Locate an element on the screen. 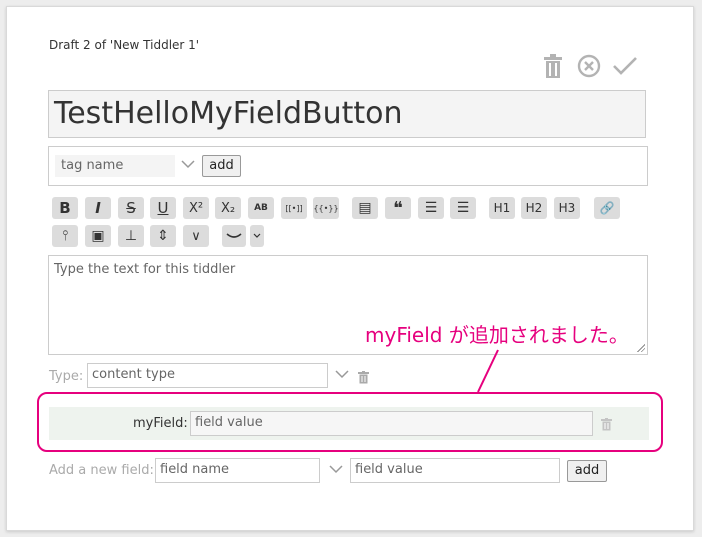 The image size is (702, 537). annotation-text: myField が追加されました。 is located at coordinates (497, 335).